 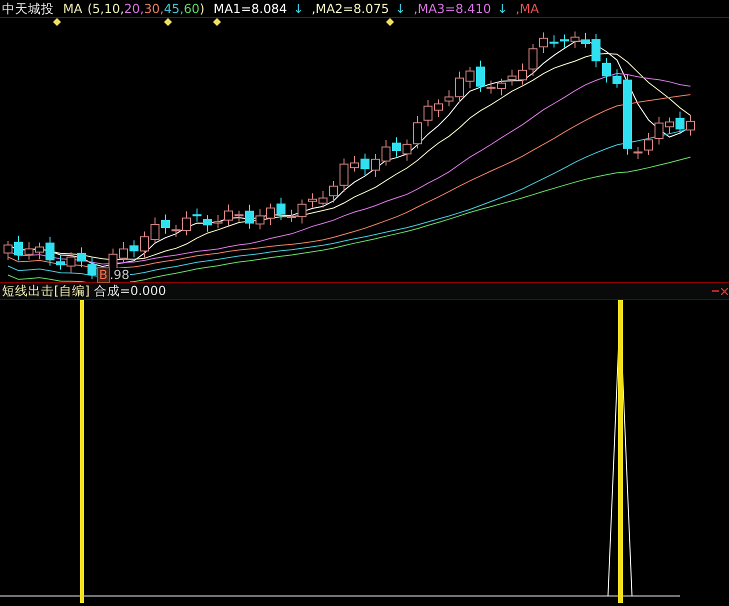 I want to click on ma-parameter: 30,, so click(x=154, y=8).